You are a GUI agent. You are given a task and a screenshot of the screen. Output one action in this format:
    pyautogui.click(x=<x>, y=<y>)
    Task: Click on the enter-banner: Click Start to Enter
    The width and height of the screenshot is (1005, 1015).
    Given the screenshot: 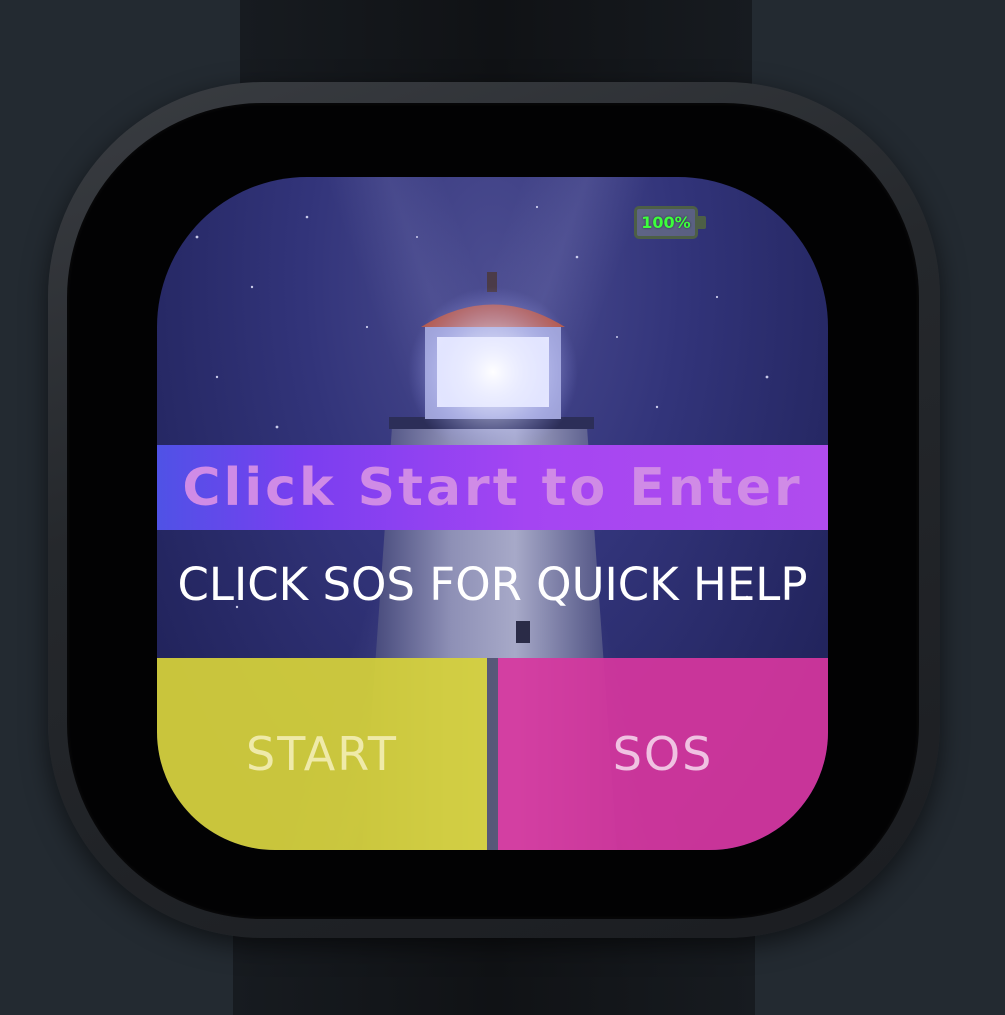 What is the action you would take?
    pyautogui.click(x=492, y=487)
    